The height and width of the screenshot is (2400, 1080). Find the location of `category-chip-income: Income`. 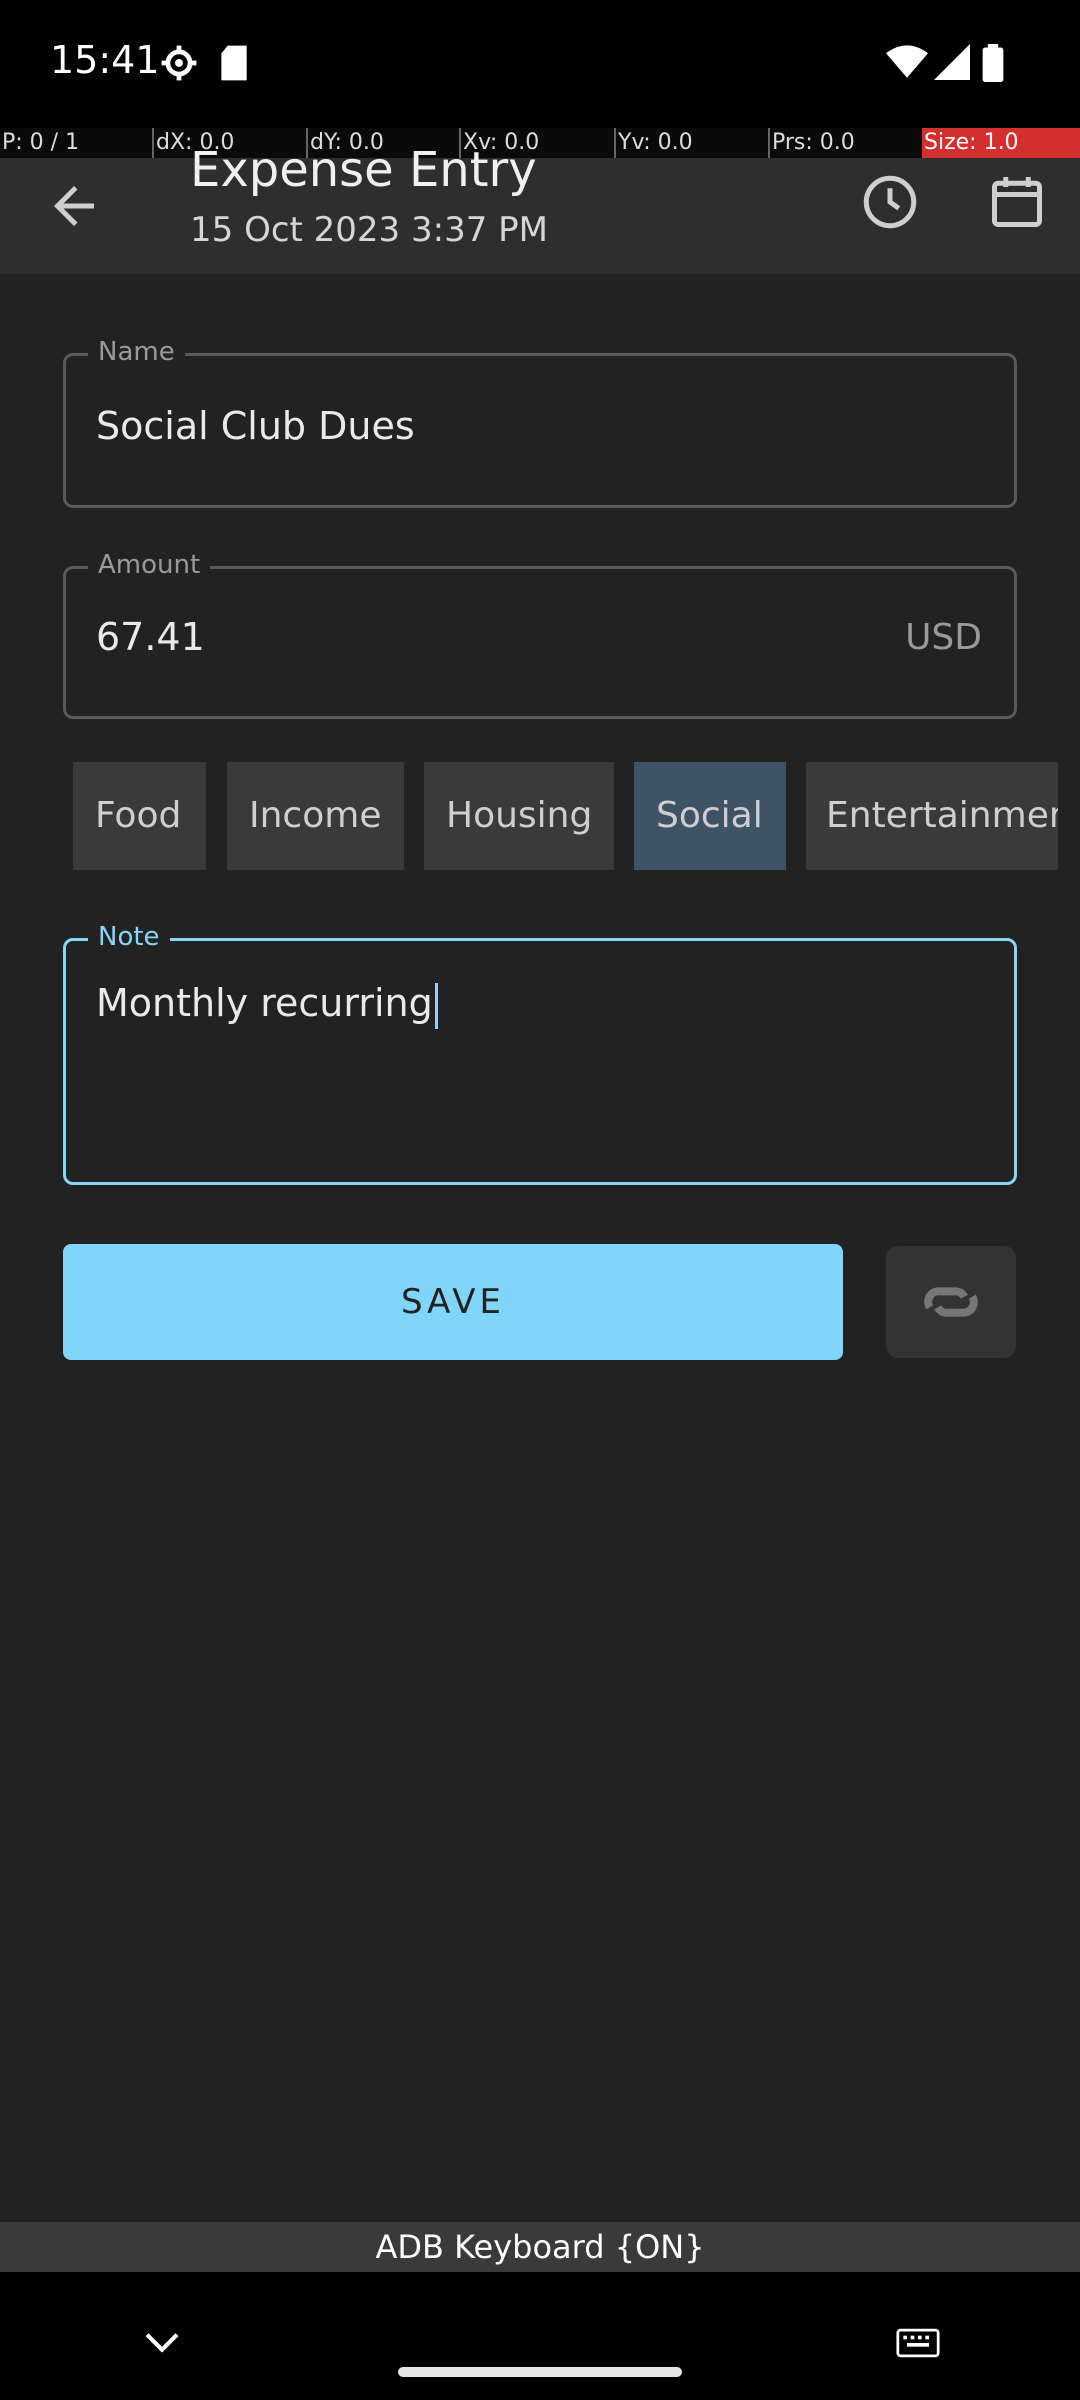

category-chip-income: Income is located at coordinates (315, 816).